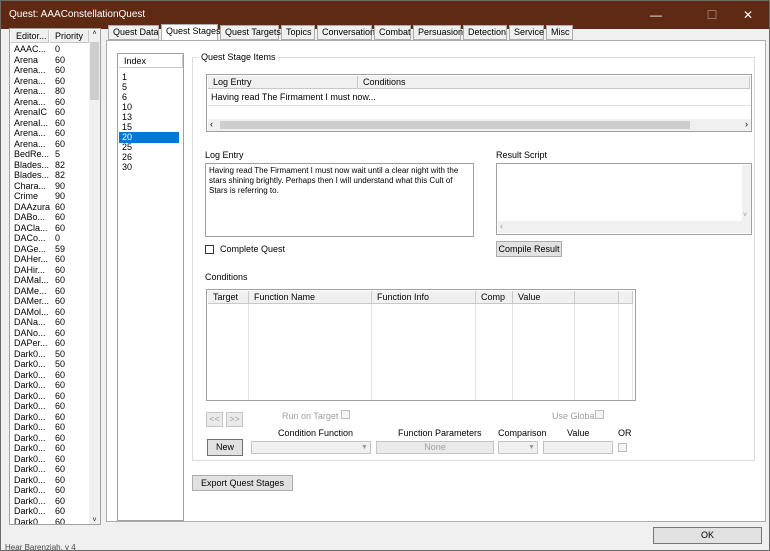 The width and height of the screenshot is (770, 551). I want to click on minimize-icon: —, so click(656, 15).